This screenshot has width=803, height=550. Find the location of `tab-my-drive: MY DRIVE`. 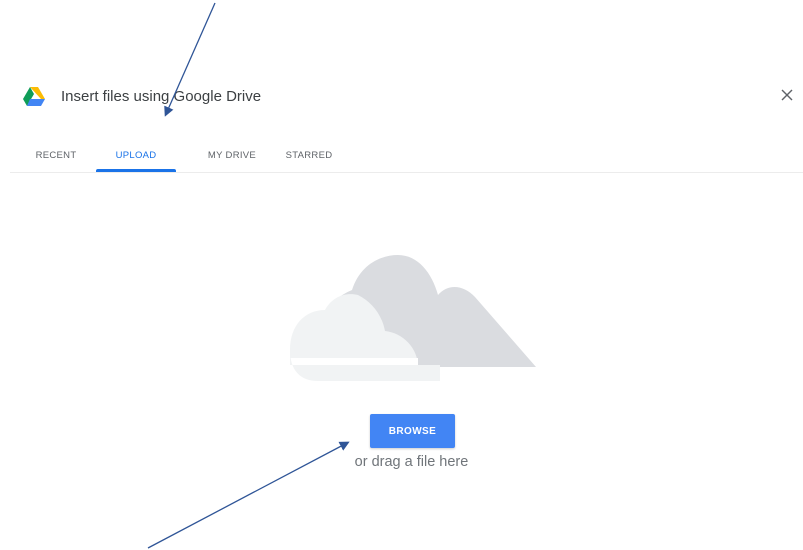

tab-my-drive: MY DRIVE is located at coordinates (232, 155).